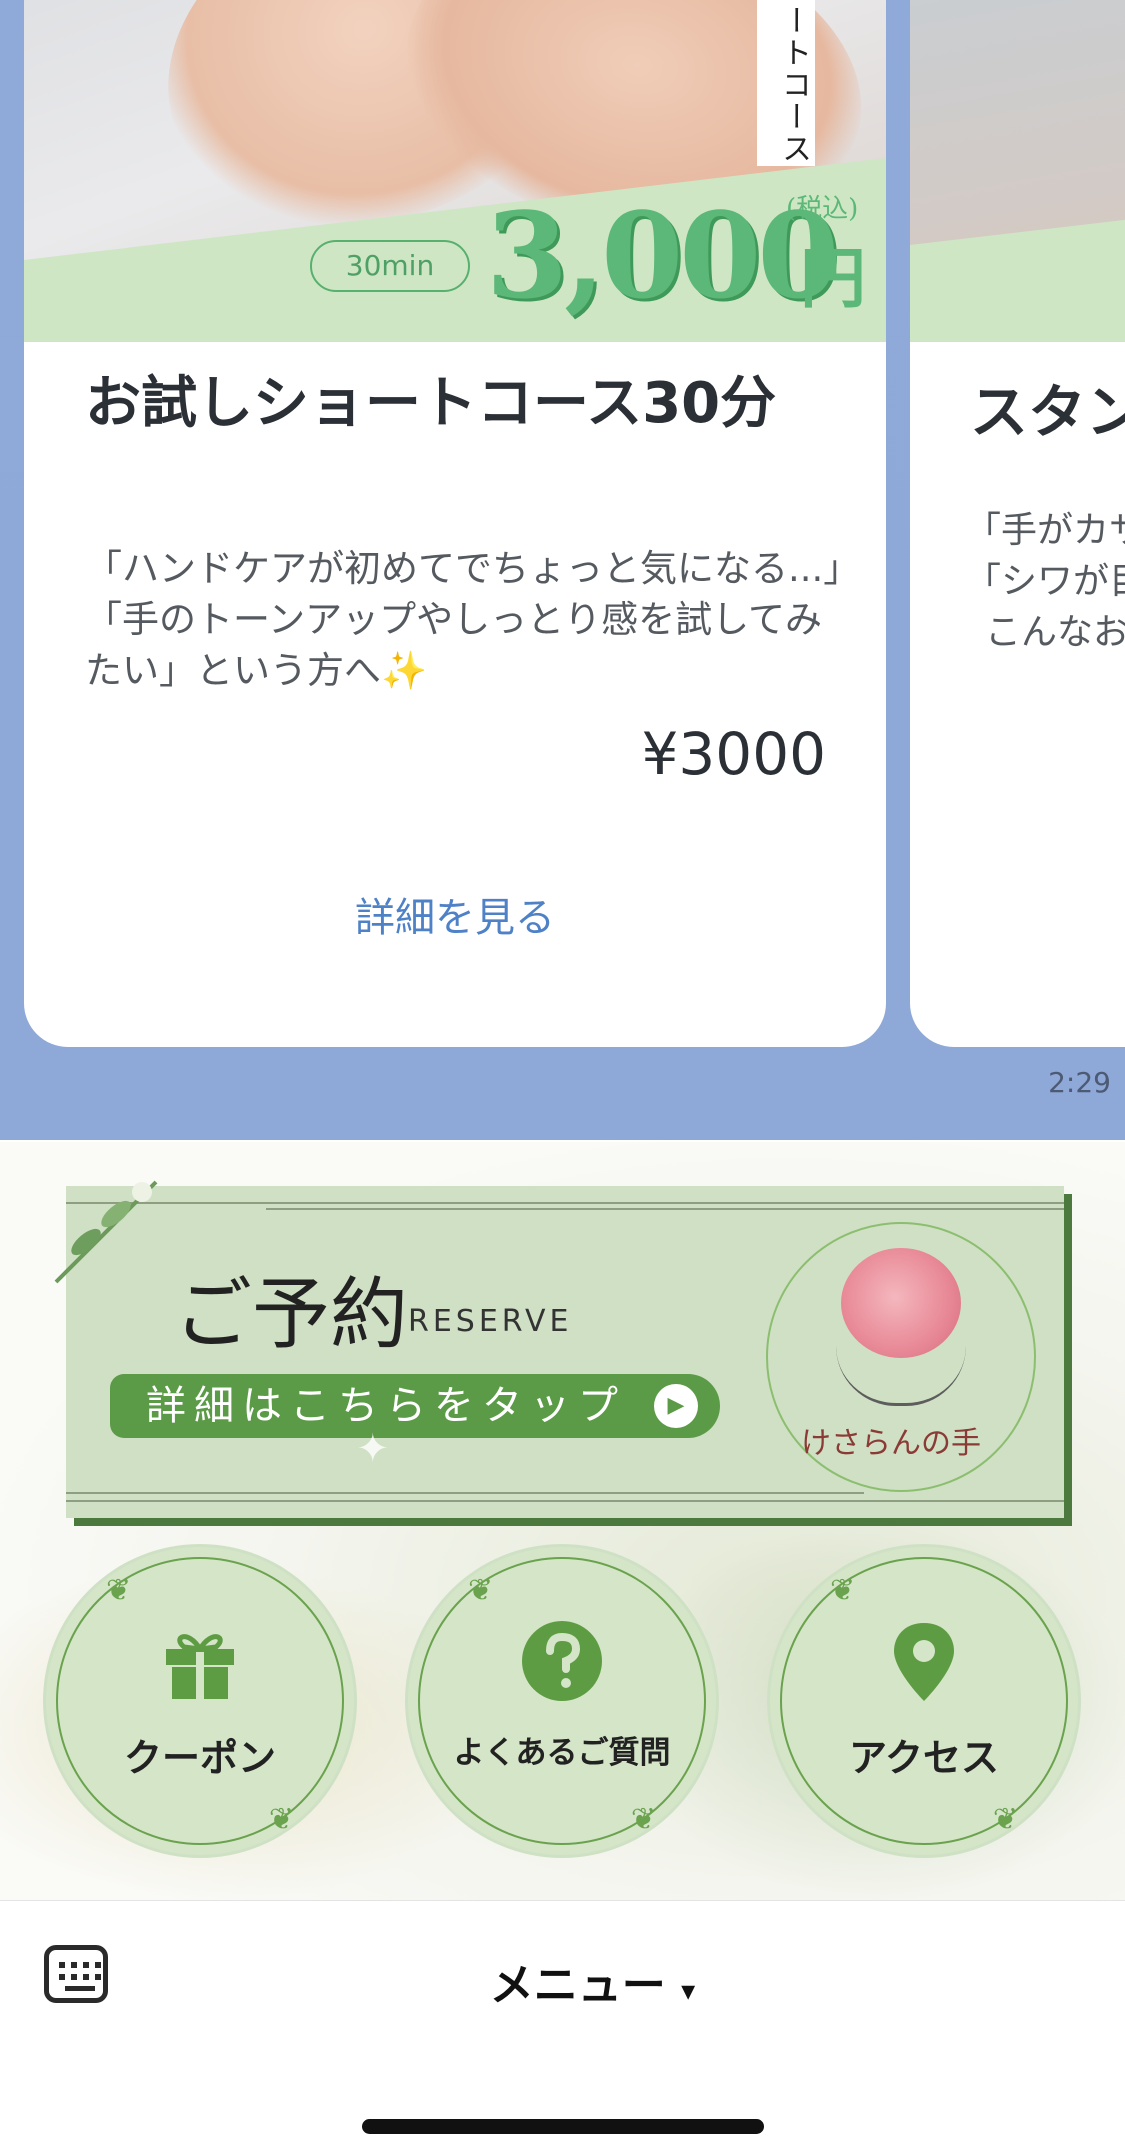 The width and height of the screenshot is (1125, 2154). What do you see at coordinates (415, 1406) in the screenshot?
I see `reserve-details-button: 詳細はこちらをタップ ▶` at bounding box center [415, 1406].